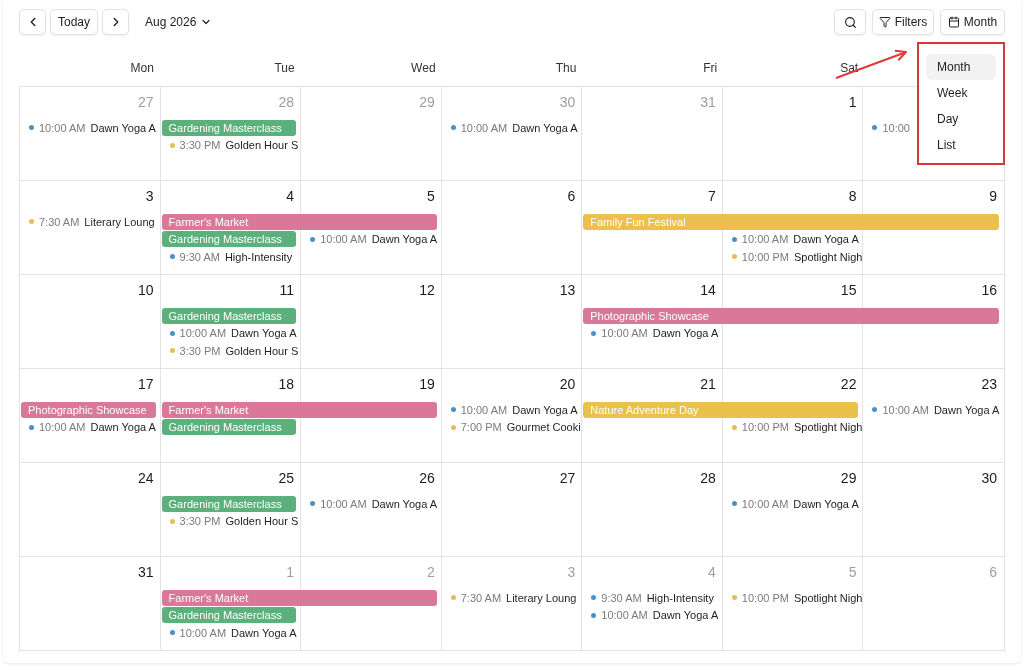 The height and width of the screenshot is (670, 1024). What do you see at coordinates (427, 384) in the screenshot?
I see `day-number: 19` at bounding box center [427, 384].